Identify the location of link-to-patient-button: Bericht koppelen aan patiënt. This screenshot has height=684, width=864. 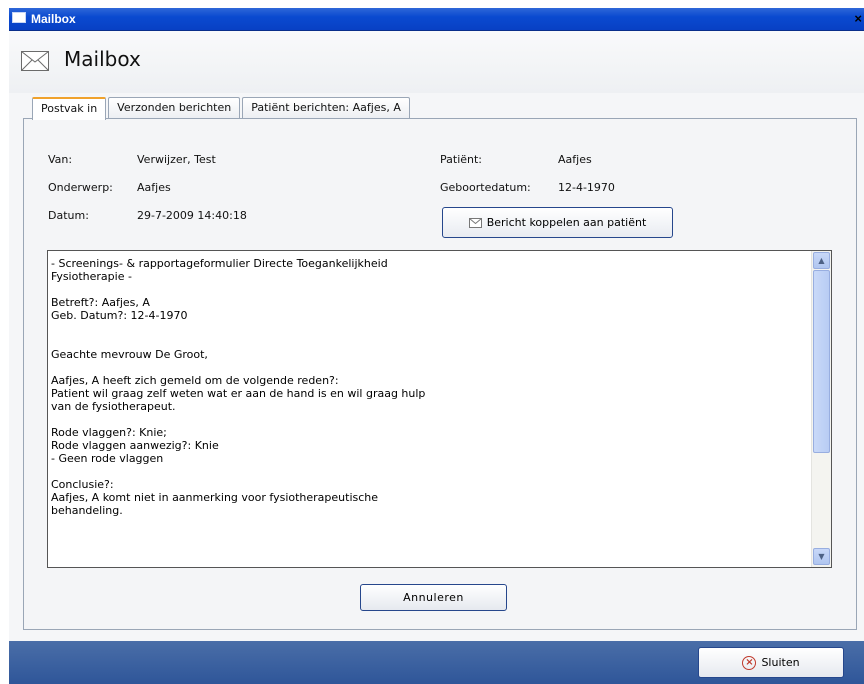
(557, 222).